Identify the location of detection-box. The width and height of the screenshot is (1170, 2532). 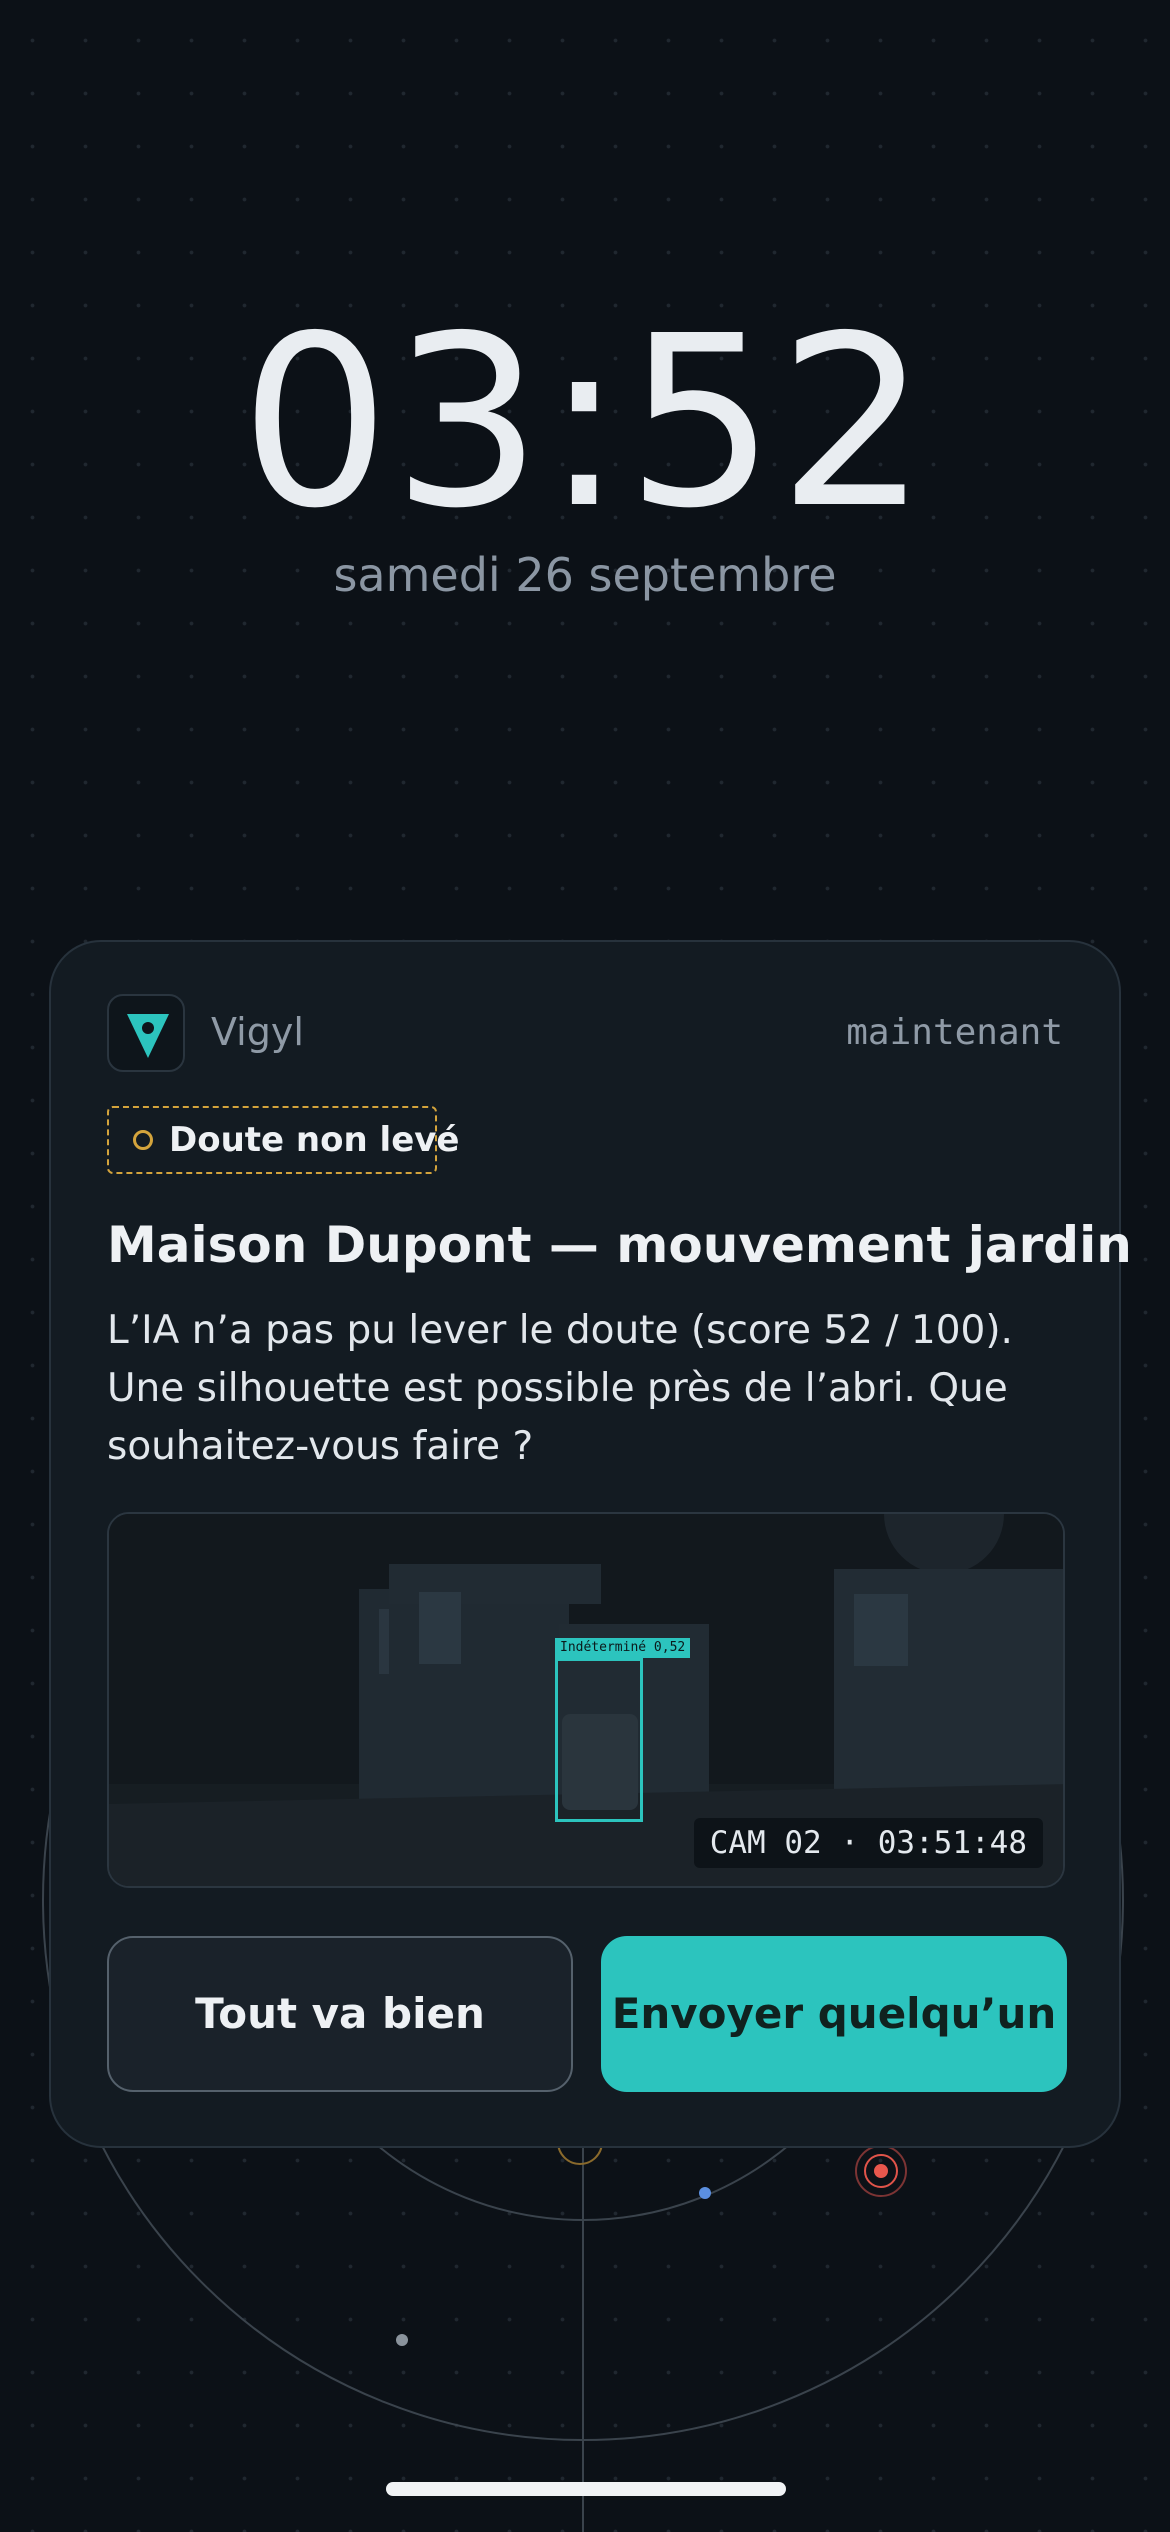
(599, 1740).